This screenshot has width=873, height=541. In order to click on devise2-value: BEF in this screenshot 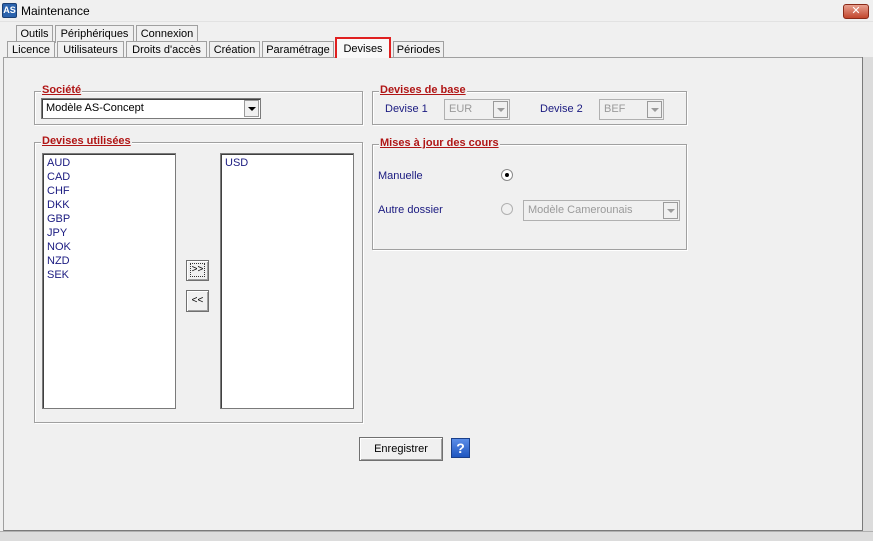, I will do `click(615, 109)`.